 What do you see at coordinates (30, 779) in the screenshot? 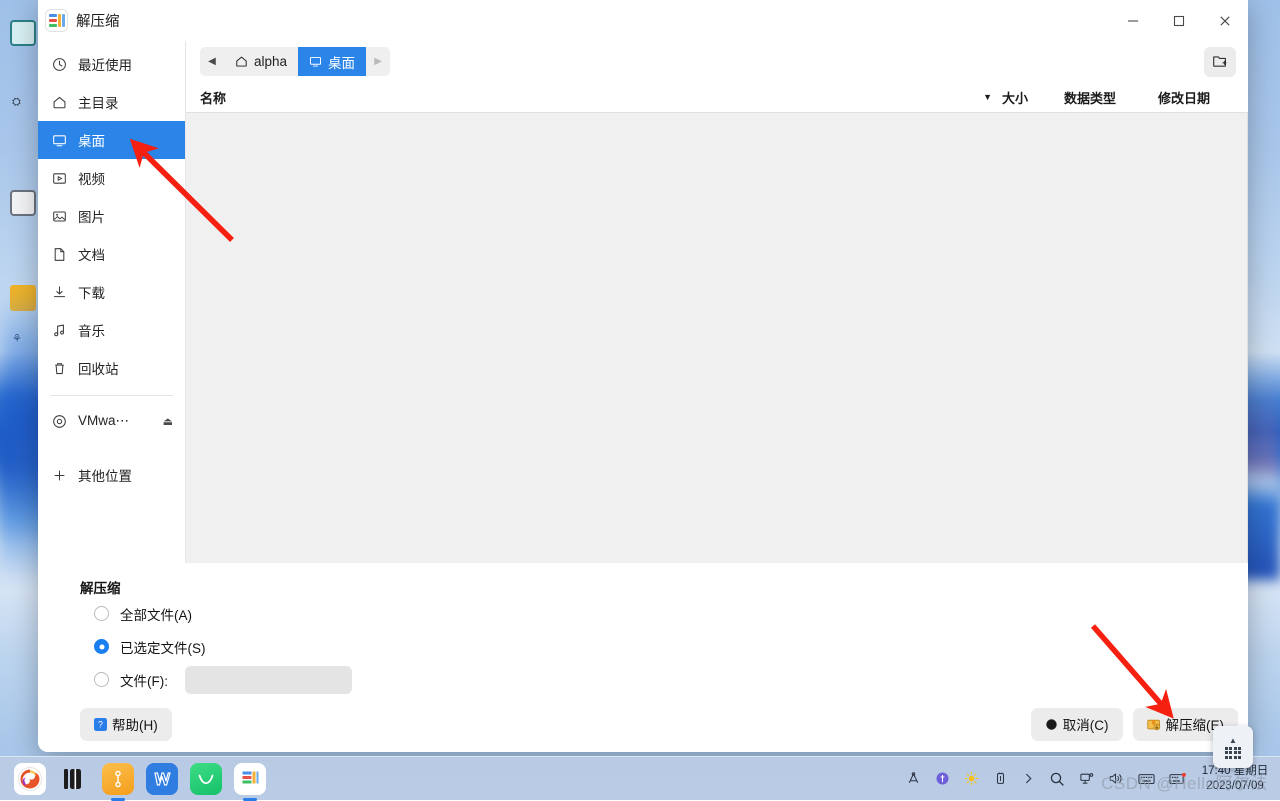
I see `taskbar-app-firefox` at bounding box center [30, 779].